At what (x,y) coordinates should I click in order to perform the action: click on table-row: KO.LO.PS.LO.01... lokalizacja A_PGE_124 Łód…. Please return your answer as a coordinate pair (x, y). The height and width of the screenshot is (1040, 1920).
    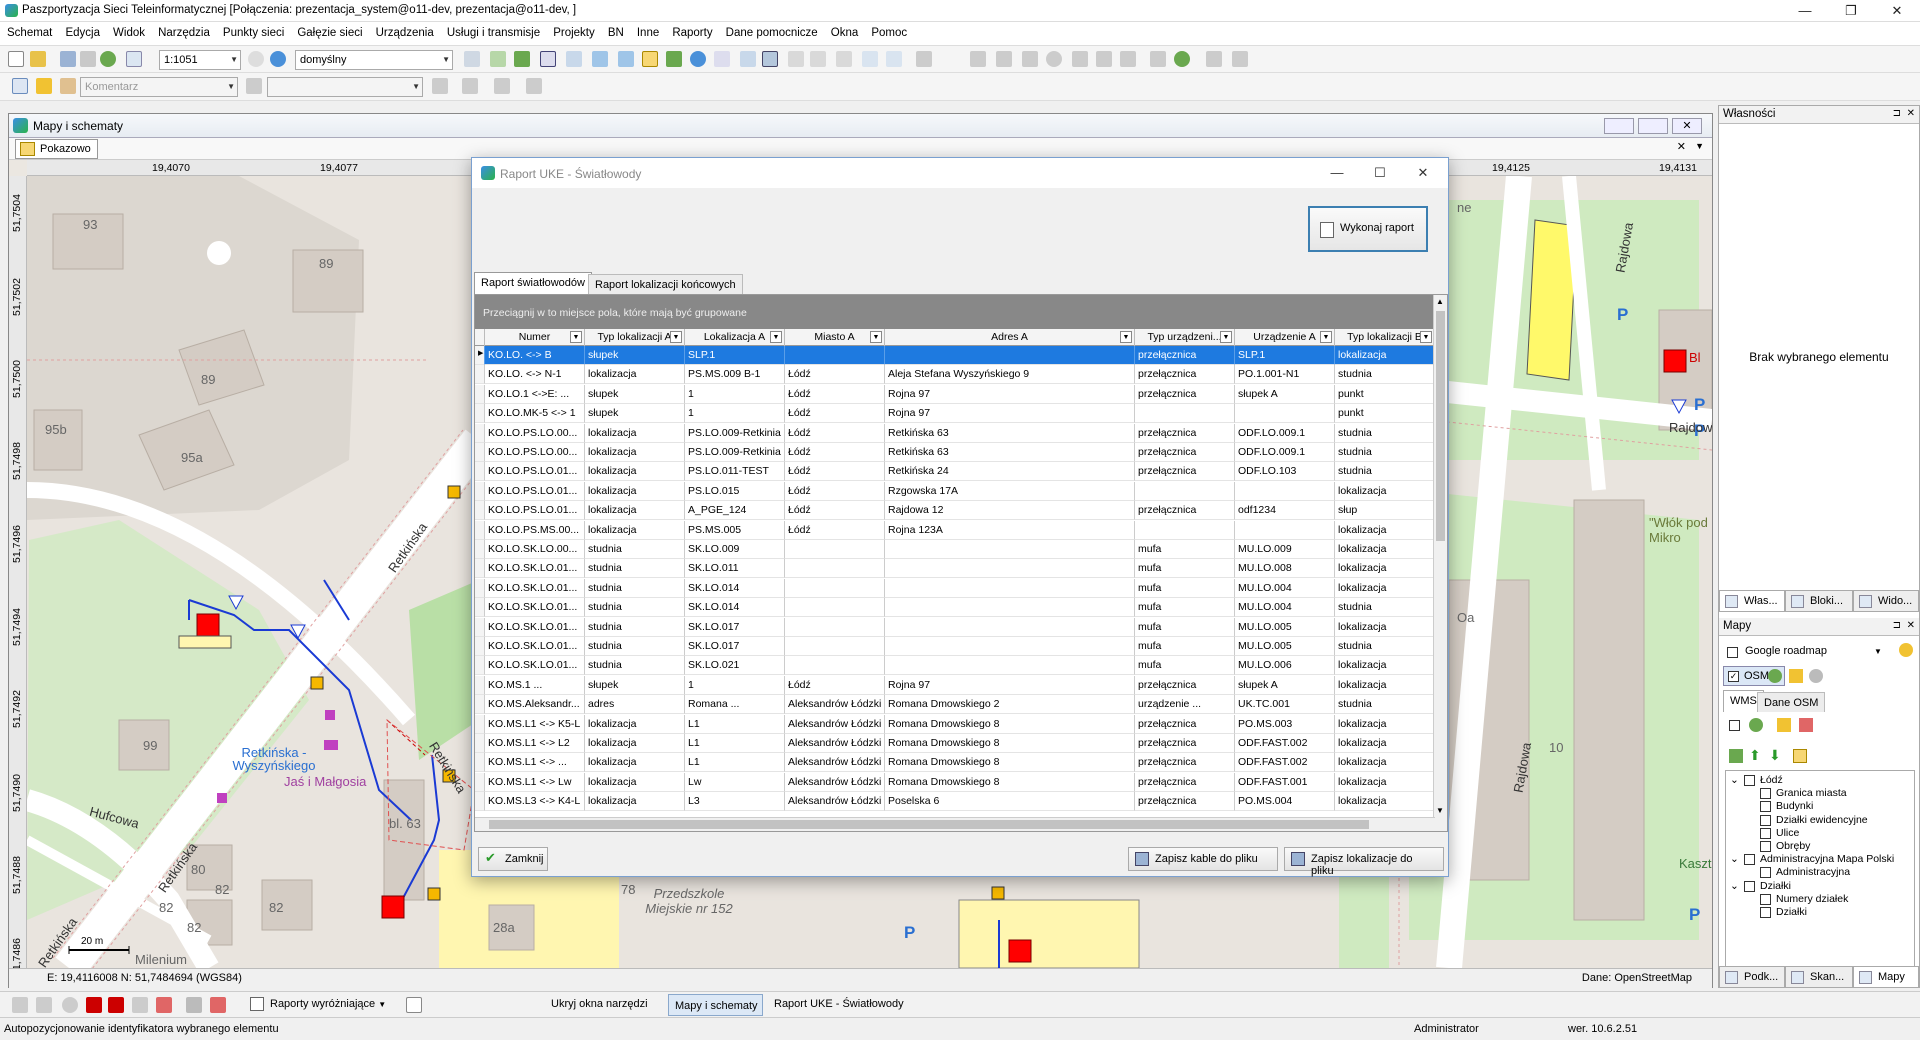
    Looking at the image, I should click on (955, 511).